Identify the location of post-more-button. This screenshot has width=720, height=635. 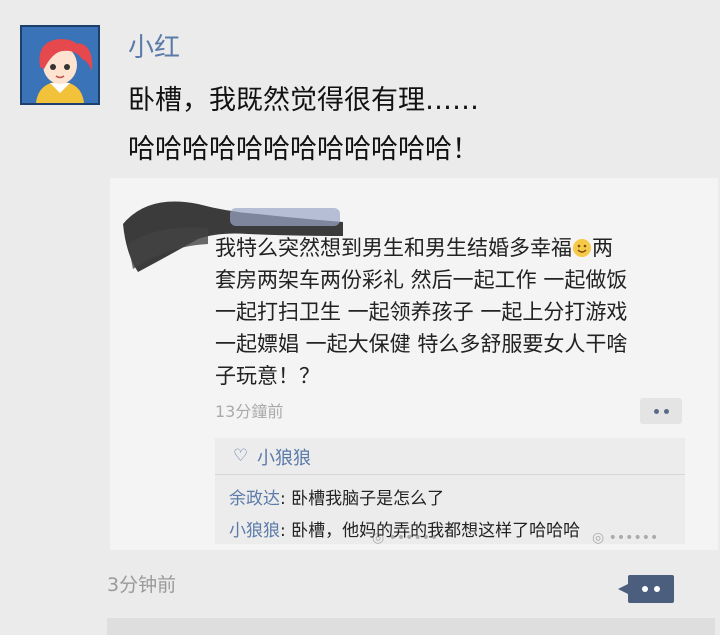
(646, 589).